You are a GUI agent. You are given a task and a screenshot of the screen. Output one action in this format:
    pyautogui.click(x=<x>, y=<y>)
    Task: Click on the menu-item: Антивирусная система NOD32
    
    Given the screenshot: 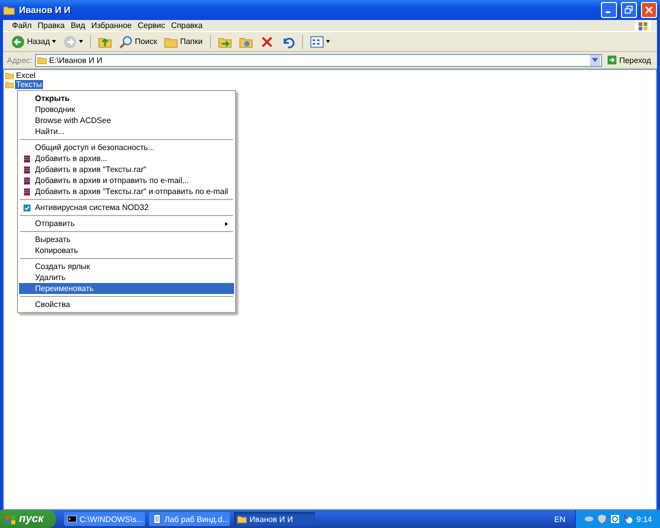 What is the action you would take?
    pyautogui.click(x=126, y=207)
    